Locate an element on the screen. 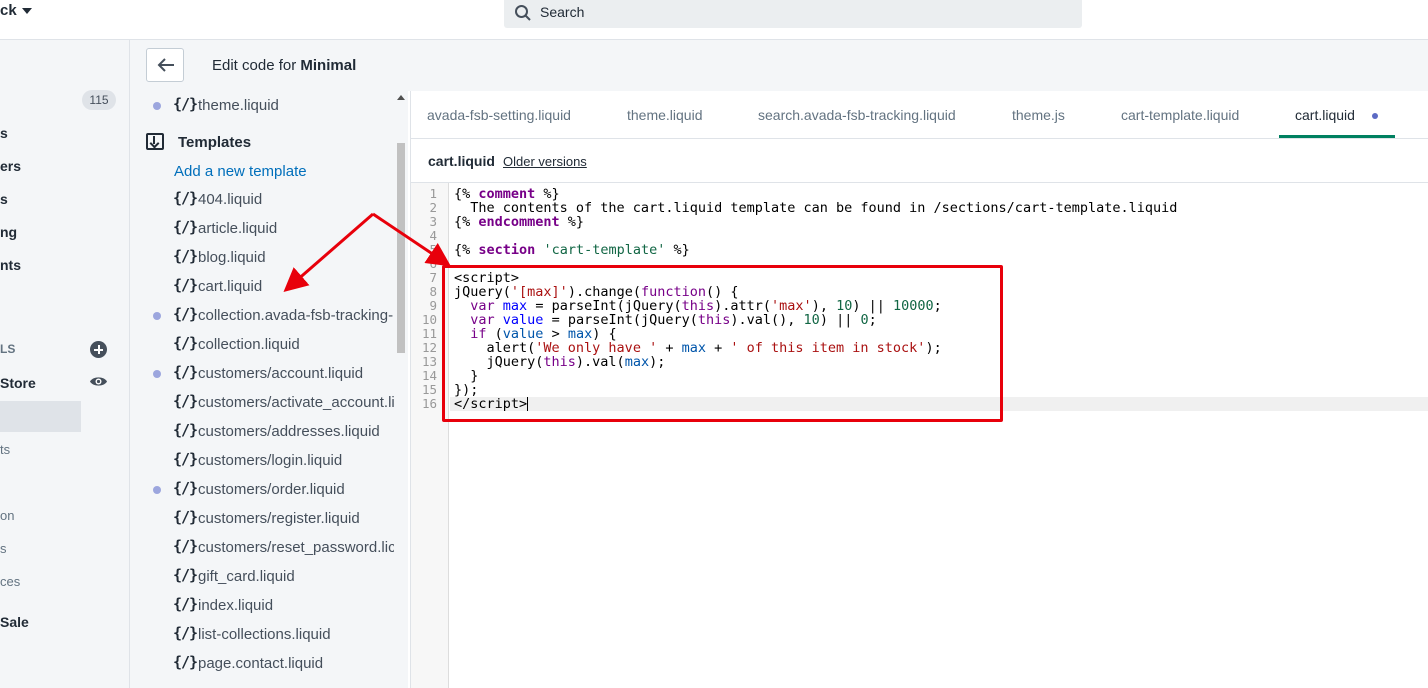 This screenshot has height=688, width=1428. line-number: 13 is located at coordinates (429, 361).